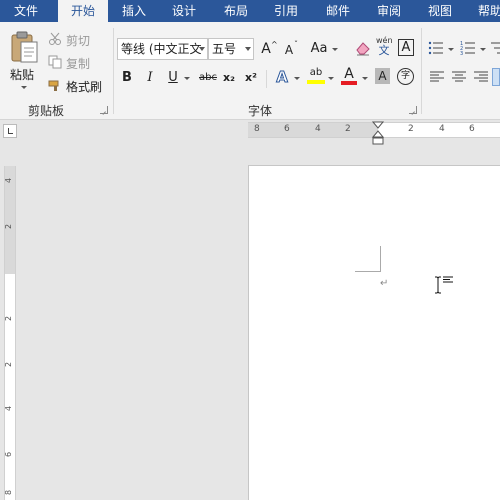 The height and width of the screenshot is (500, 500). What do you see at coordinates (363, 48) in the screenshot?
I see `eraser-icon` at bounding box center [363, 48].